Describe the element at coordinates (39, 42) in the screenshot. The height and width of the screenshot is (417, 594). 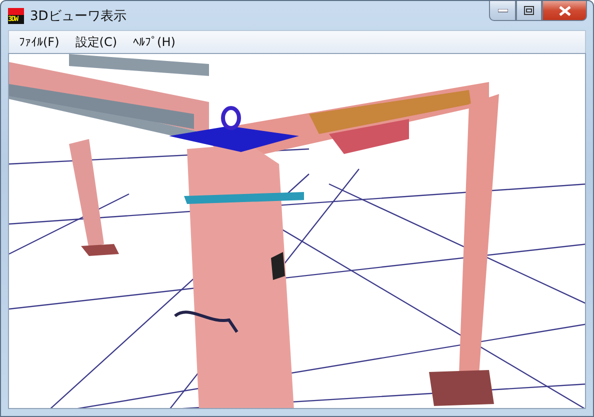
I see `menu-item: ﾌｧｲﾙ(F)` at that location.